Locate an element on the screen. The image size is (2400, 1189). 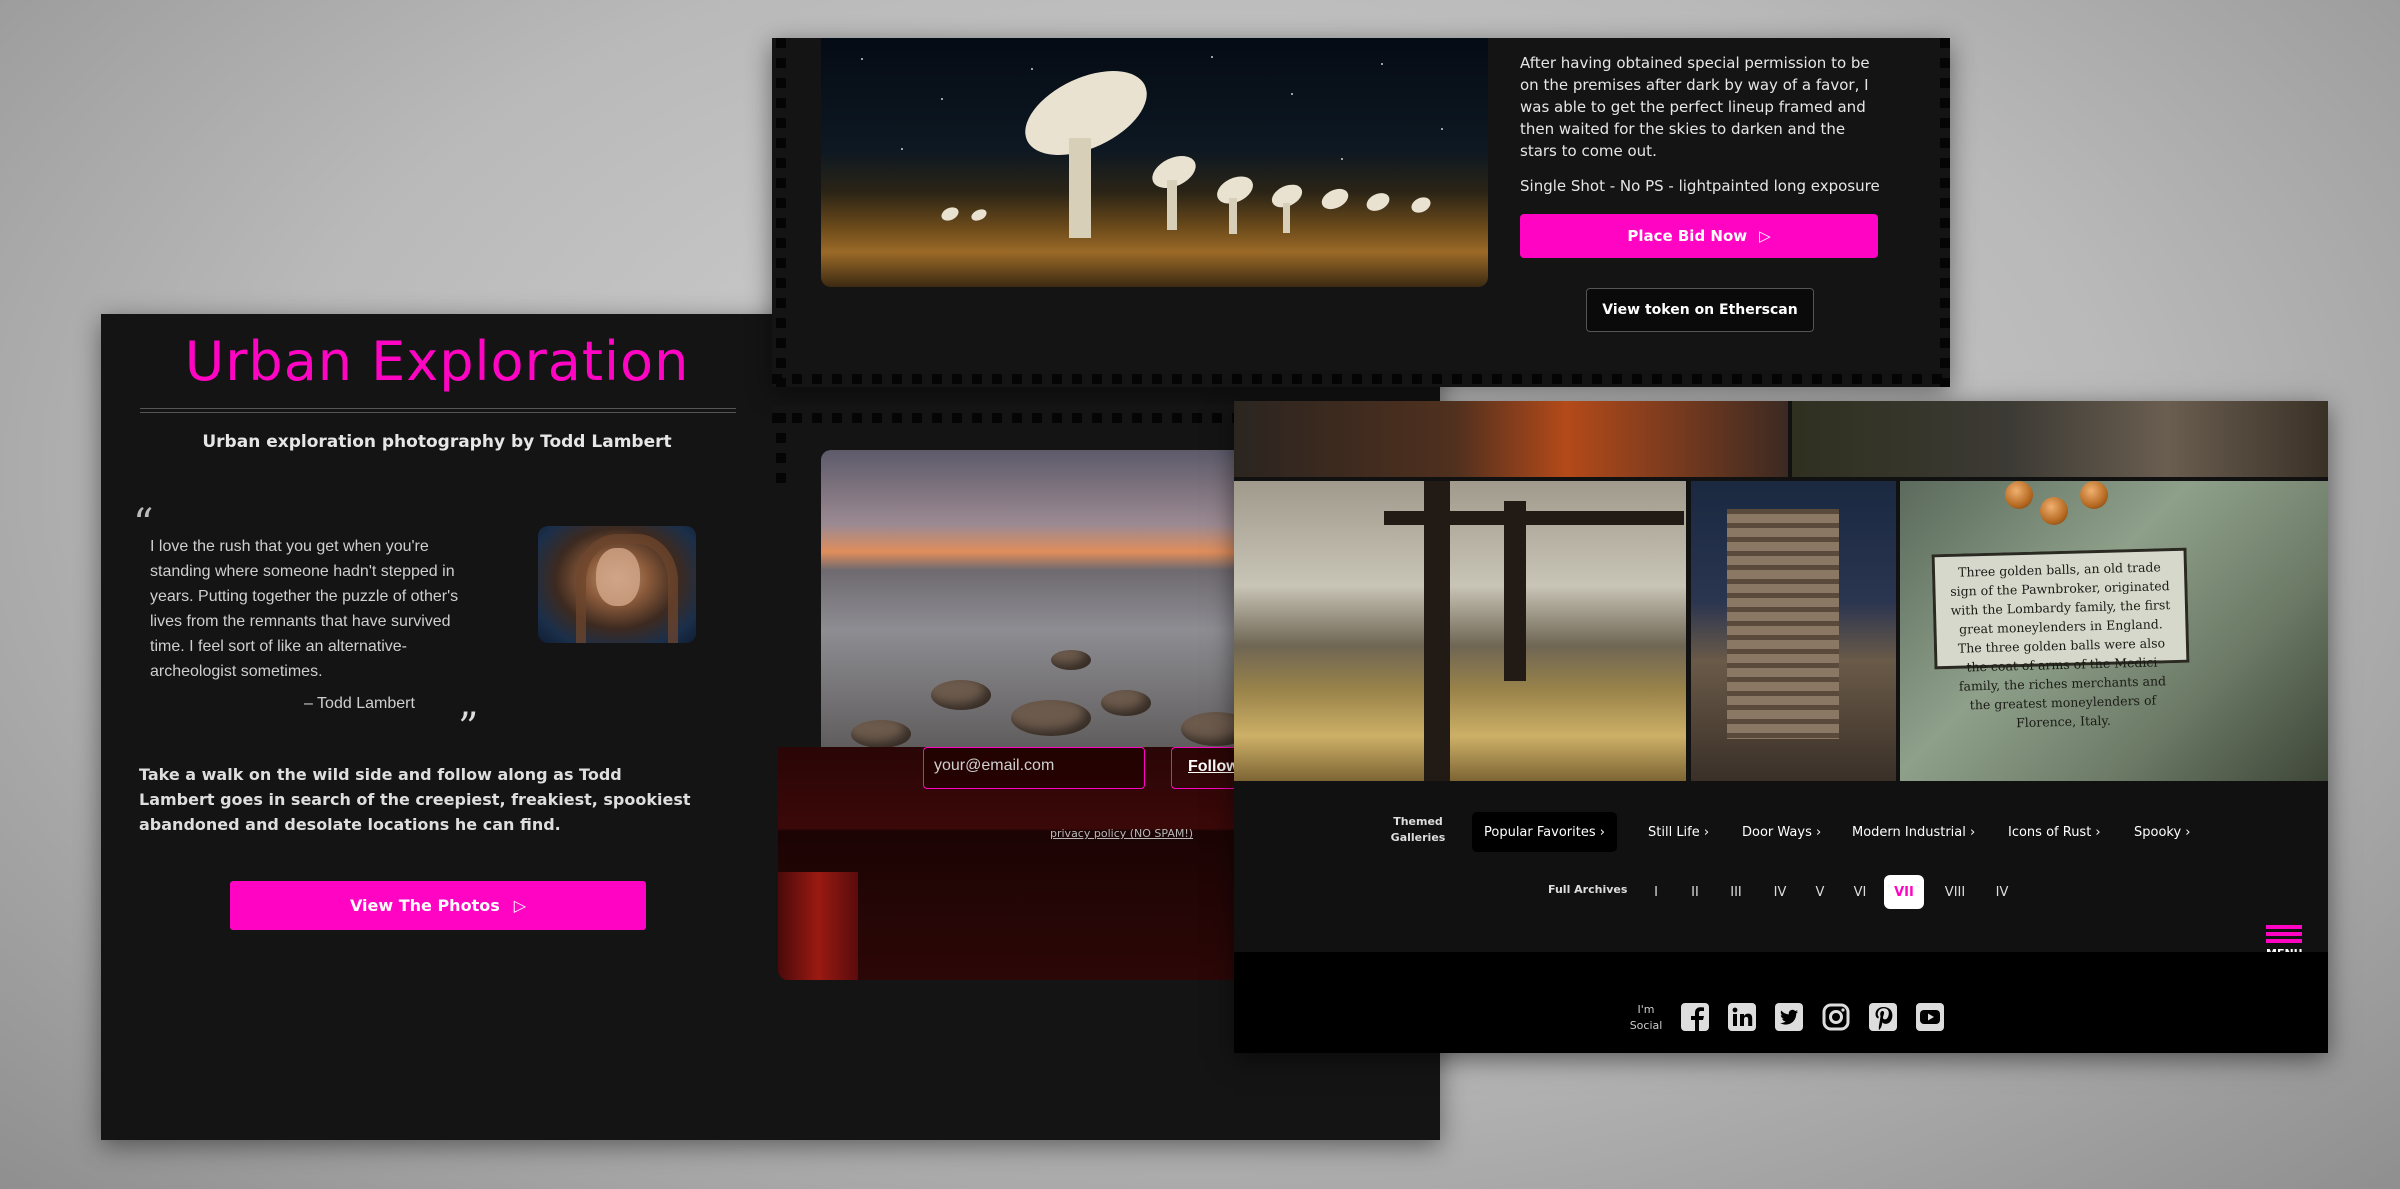
gallery-thumb-building is located at coordinates (1793, 631).